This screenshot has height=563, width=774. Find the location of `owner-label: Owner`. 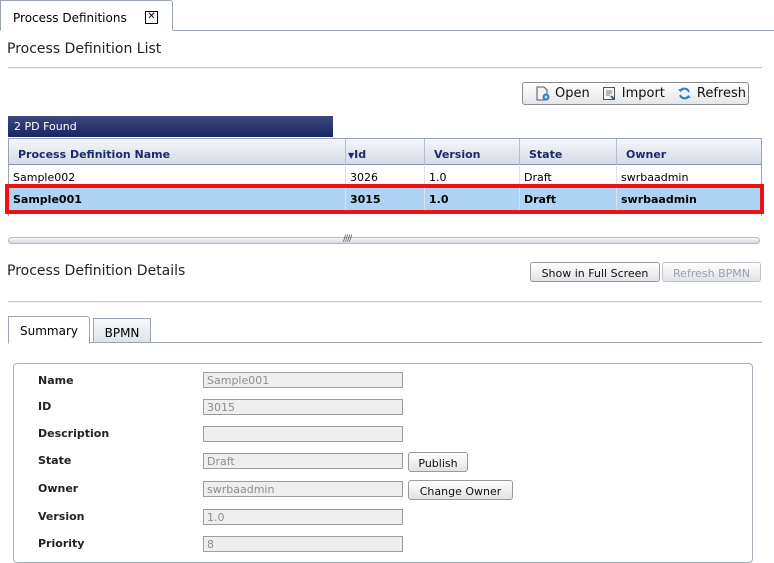

owner-label: Owner is located at coordinates (58, 488).